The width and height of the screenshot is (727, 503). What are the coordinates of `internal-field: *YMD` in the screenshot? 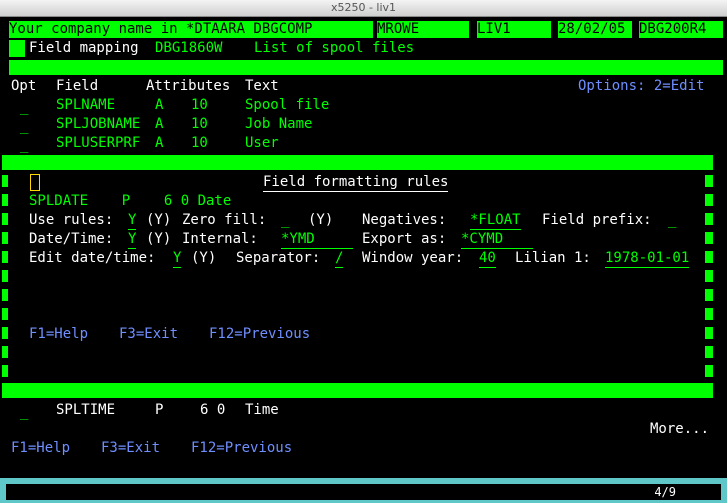 It's located at (317, 239).